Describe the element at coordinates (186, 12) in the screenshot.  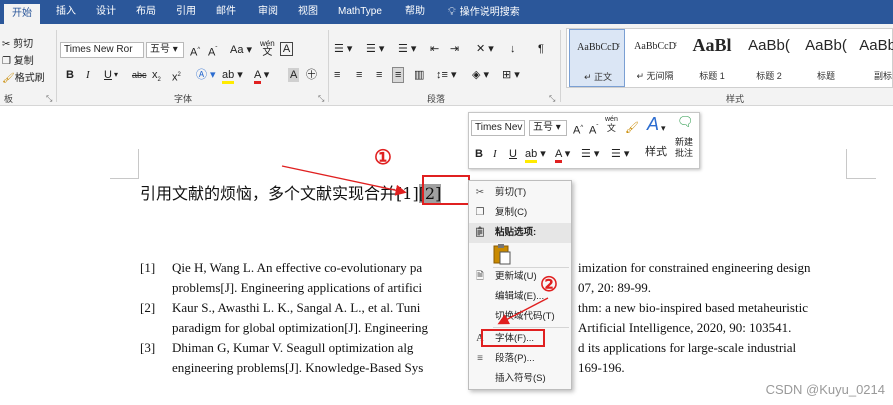
I see `tab-references: 引用` at that location.